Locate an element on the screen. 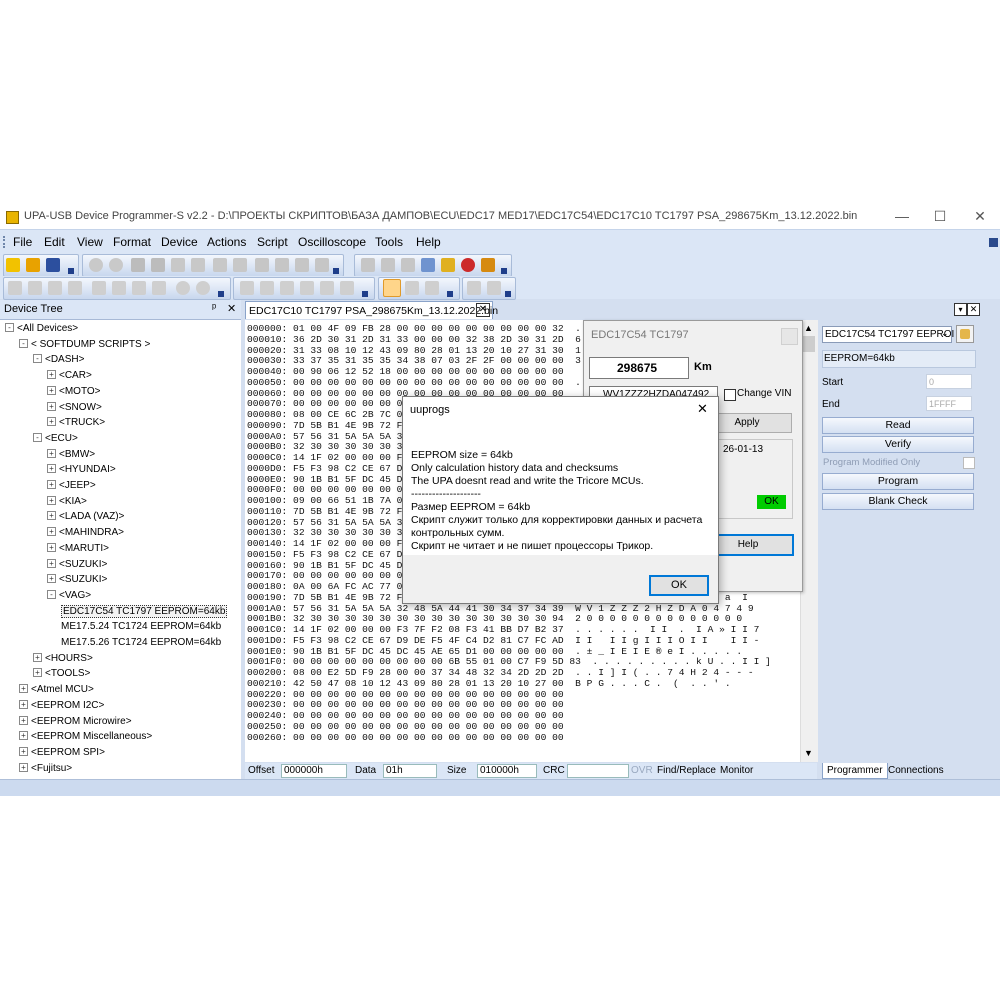 The height and width of the screenshot is (1000, 1000). menu-tools: Tools is located at coordinates (389, 242).